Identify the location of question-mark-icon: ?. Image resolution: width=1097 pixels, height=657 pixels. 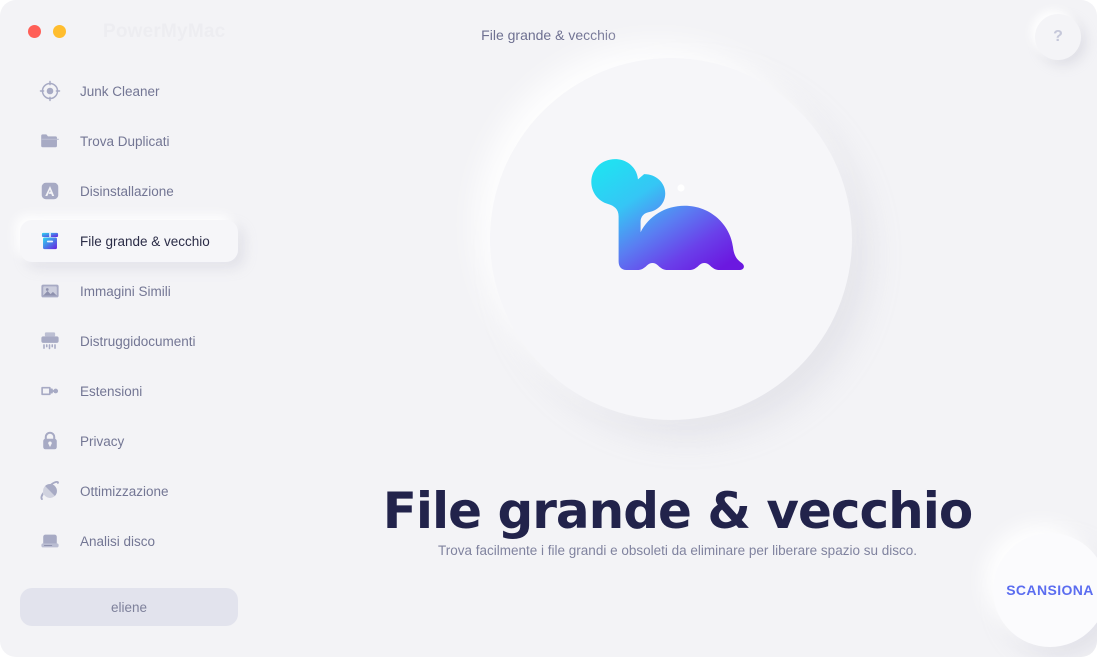
(1058, 36).